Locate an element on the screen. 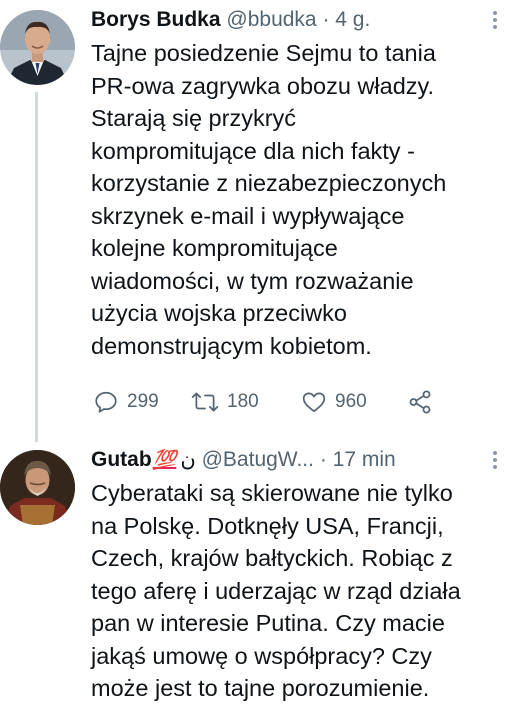 This screenshot has width=513, height=720. text-line: skrzynek e-mail i wypływające is located at coordinates (248, 215).